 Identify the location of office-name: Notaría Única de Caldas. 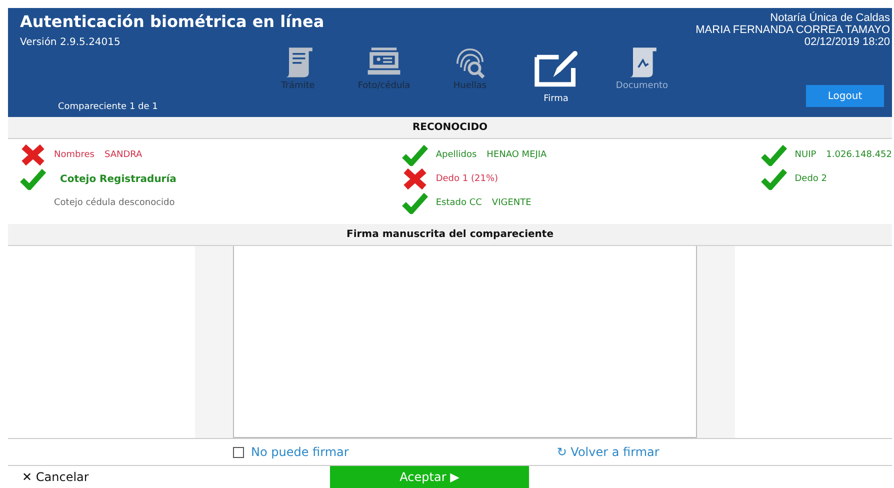
(830, 18).